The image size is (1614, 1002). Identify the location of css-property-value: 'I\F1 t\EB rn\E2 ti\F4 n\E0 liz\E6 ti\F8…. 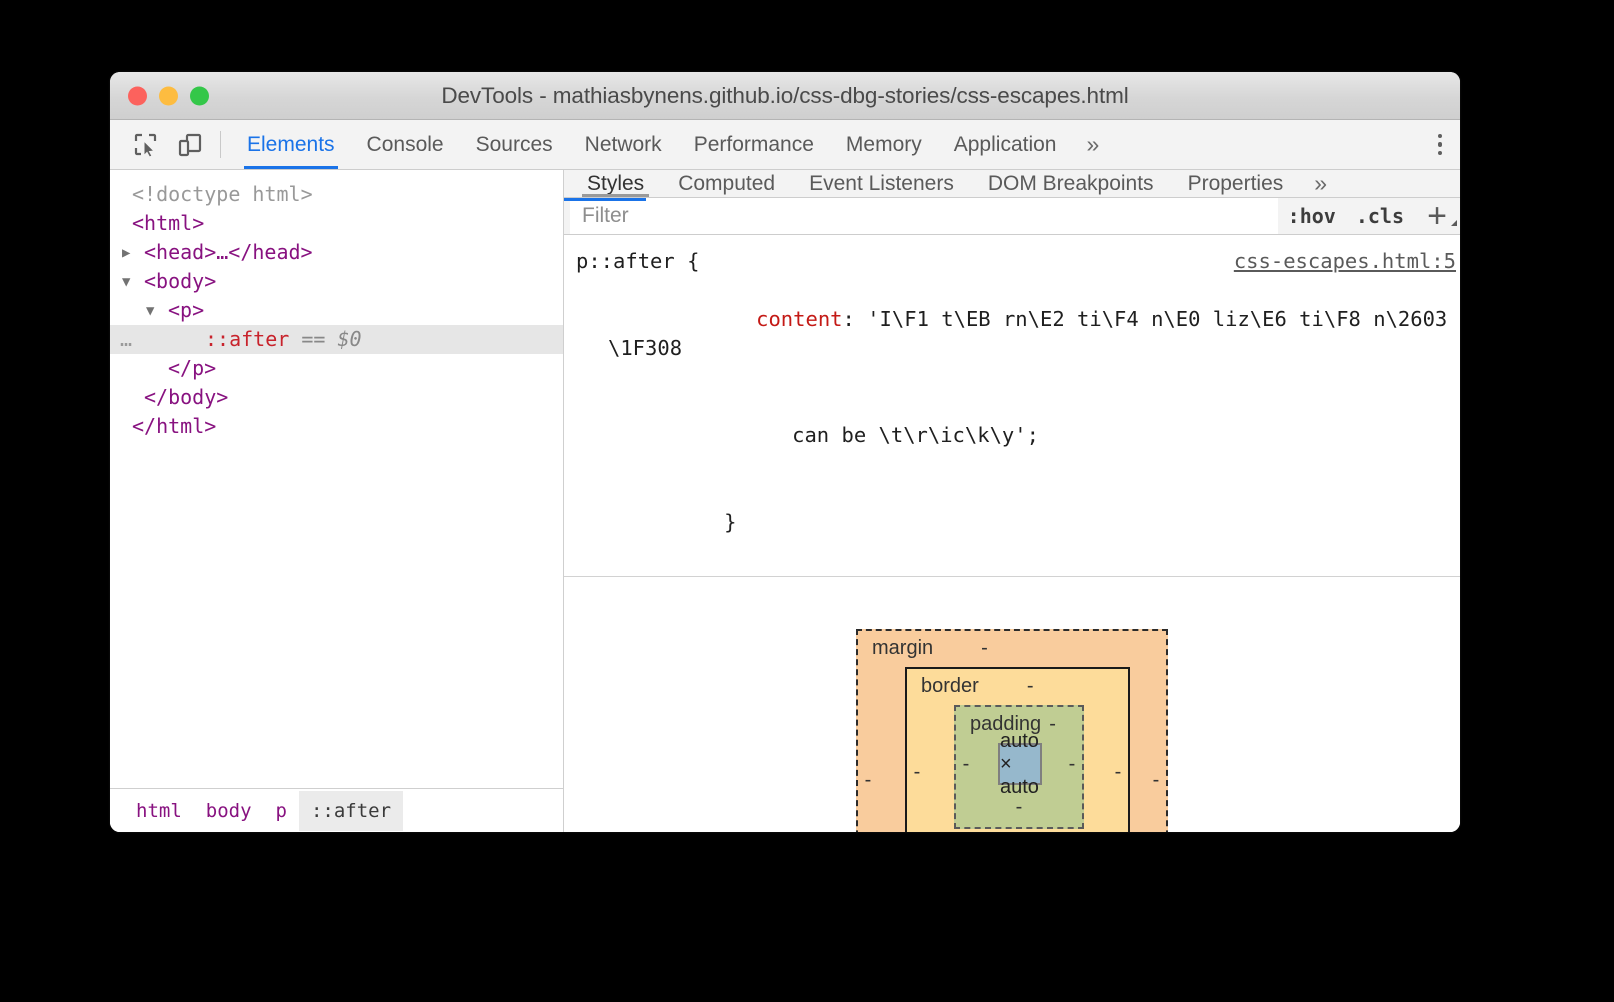
(1034, 333).